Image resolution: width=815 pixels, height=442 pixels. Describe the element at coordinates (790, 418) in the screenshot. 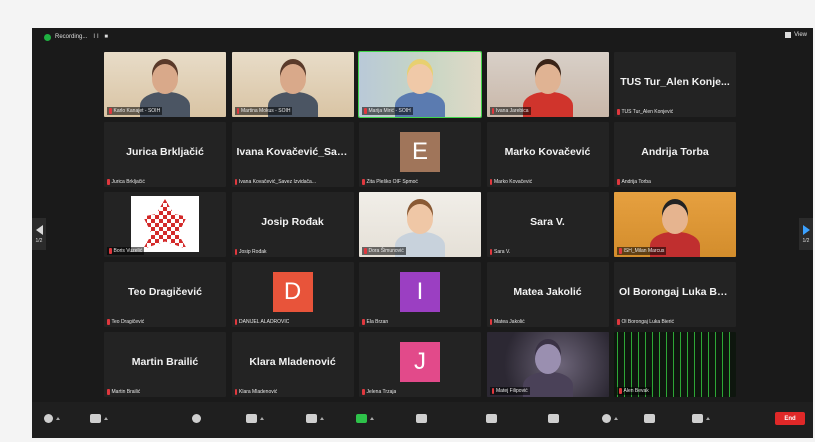

I see `end-meeting-button: End` at that location.